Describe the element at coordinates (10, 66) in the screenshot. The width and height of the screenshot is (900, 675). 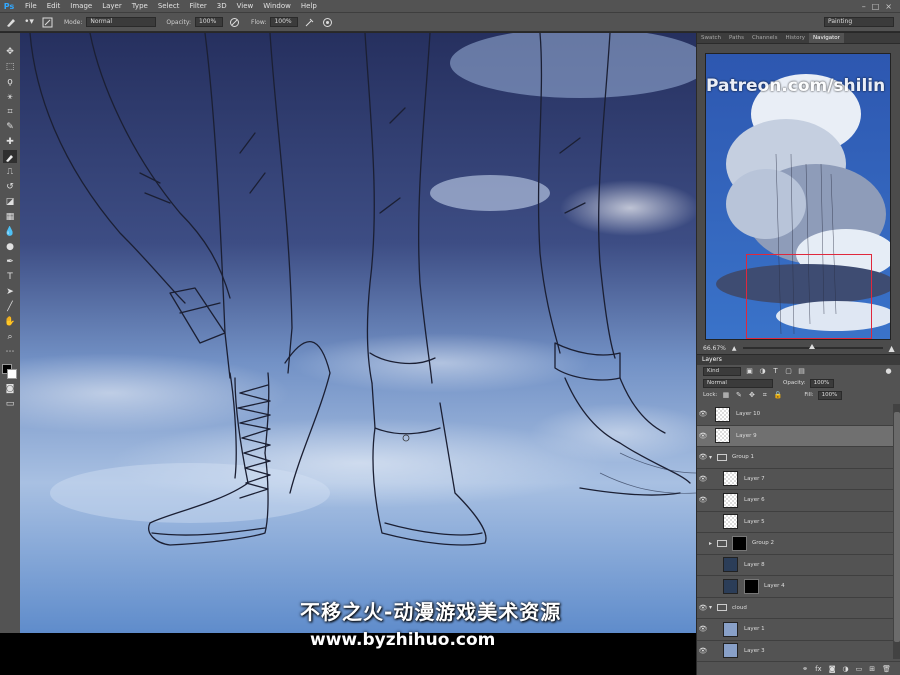
I see `marquee-tool-icon: ⬚` at that location.